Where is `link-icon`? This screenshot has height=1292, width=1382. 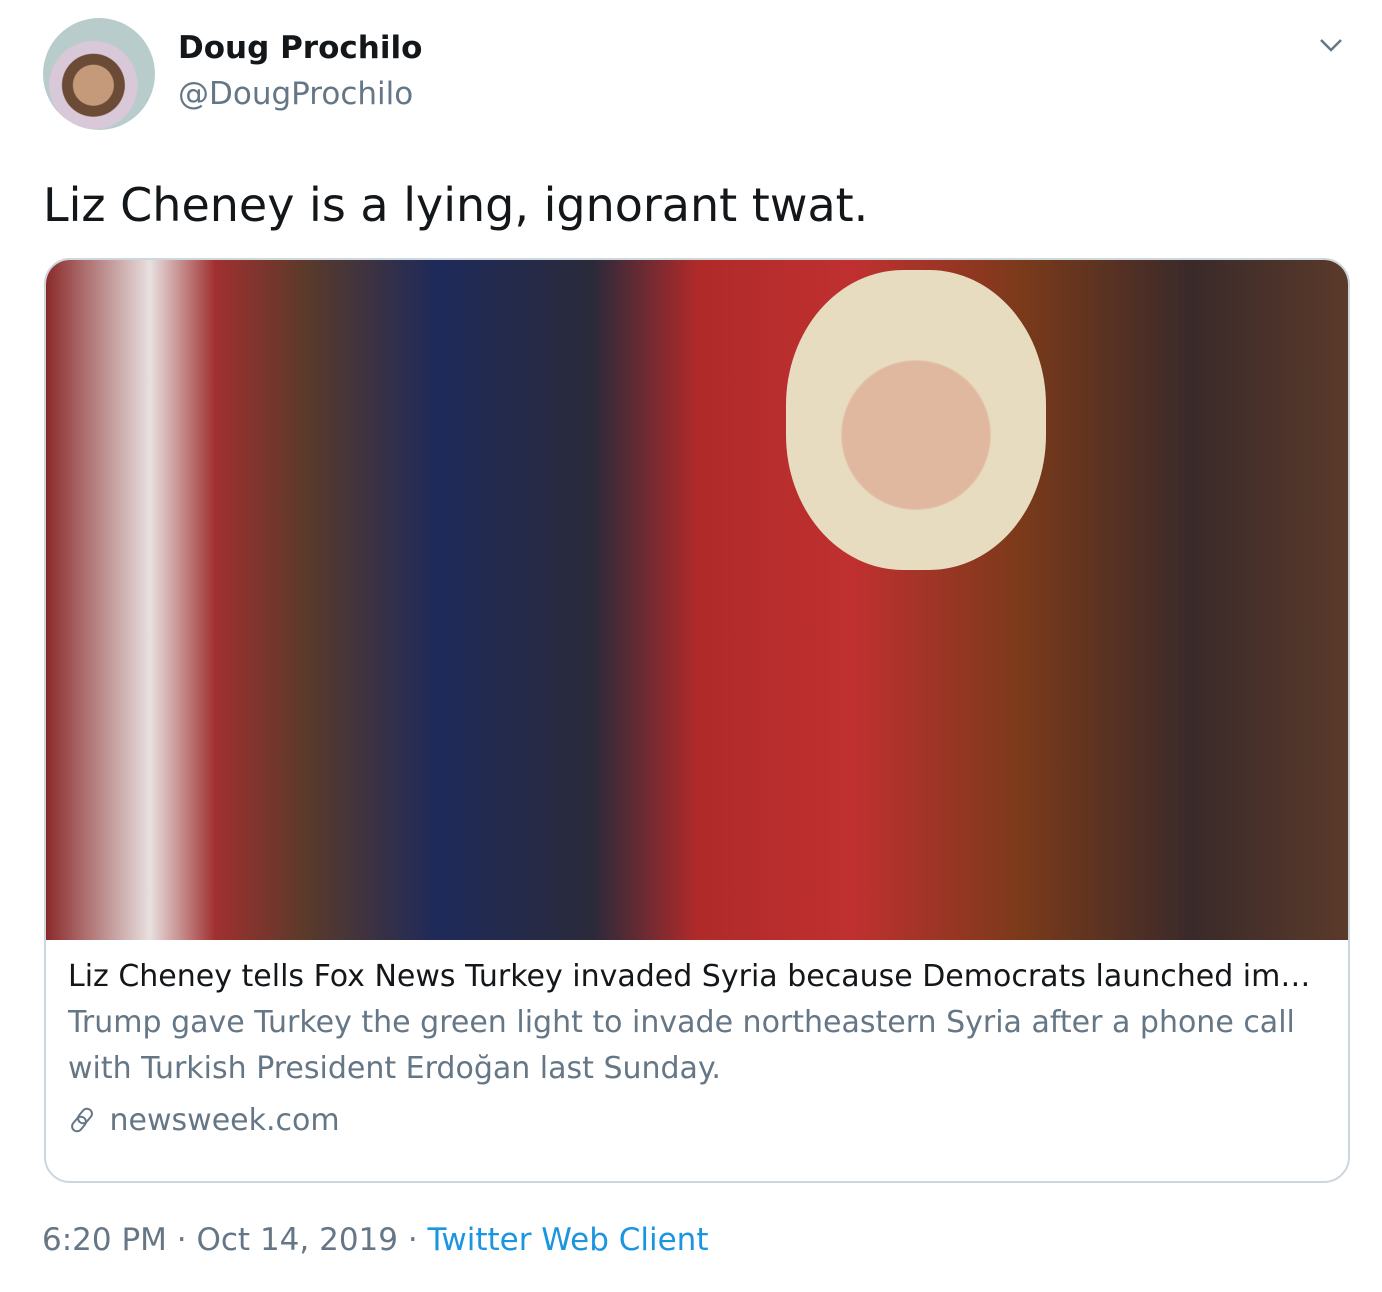
link-icon is located at coordinates (82, 1120).